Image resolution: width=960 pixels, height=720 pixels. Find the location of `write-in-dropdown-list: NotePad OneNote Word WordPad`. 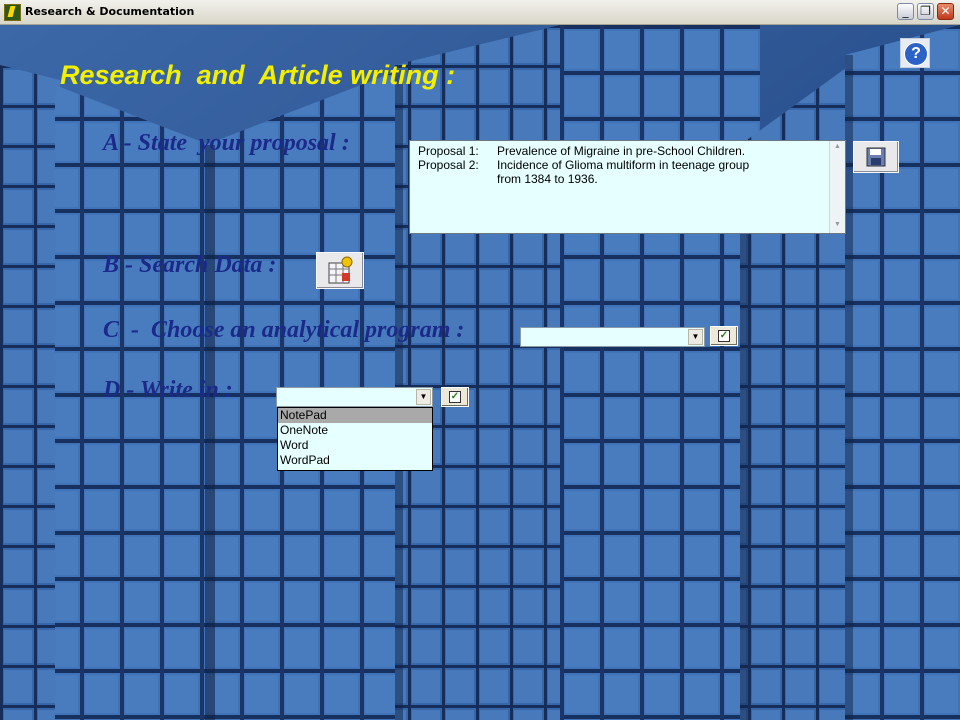

write-in-dropdown-list: NotePad OneNote Word WordPad is located at coordinates (355, 439).